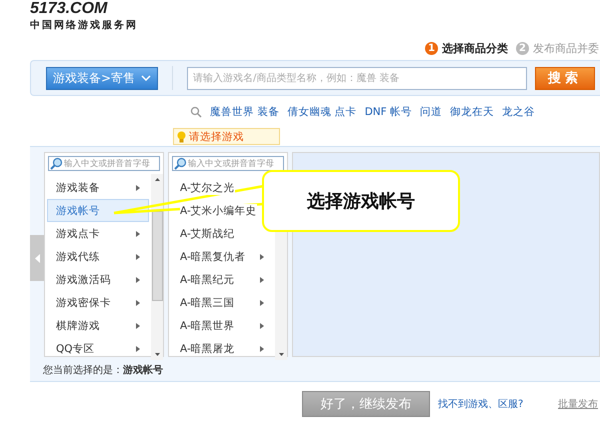 The height and width of the screenshot is (424, 600). What do you see at coordinates (431, 48) in the screenshot?
I see `step-number-badge: 1` at bounding box center [431, 48].